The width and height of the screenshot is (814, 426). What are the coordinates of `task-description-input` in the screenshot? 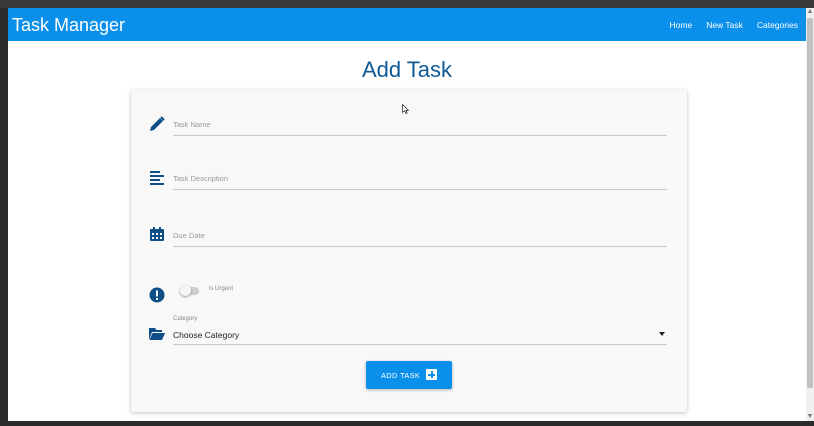 It's located at (420, 179).